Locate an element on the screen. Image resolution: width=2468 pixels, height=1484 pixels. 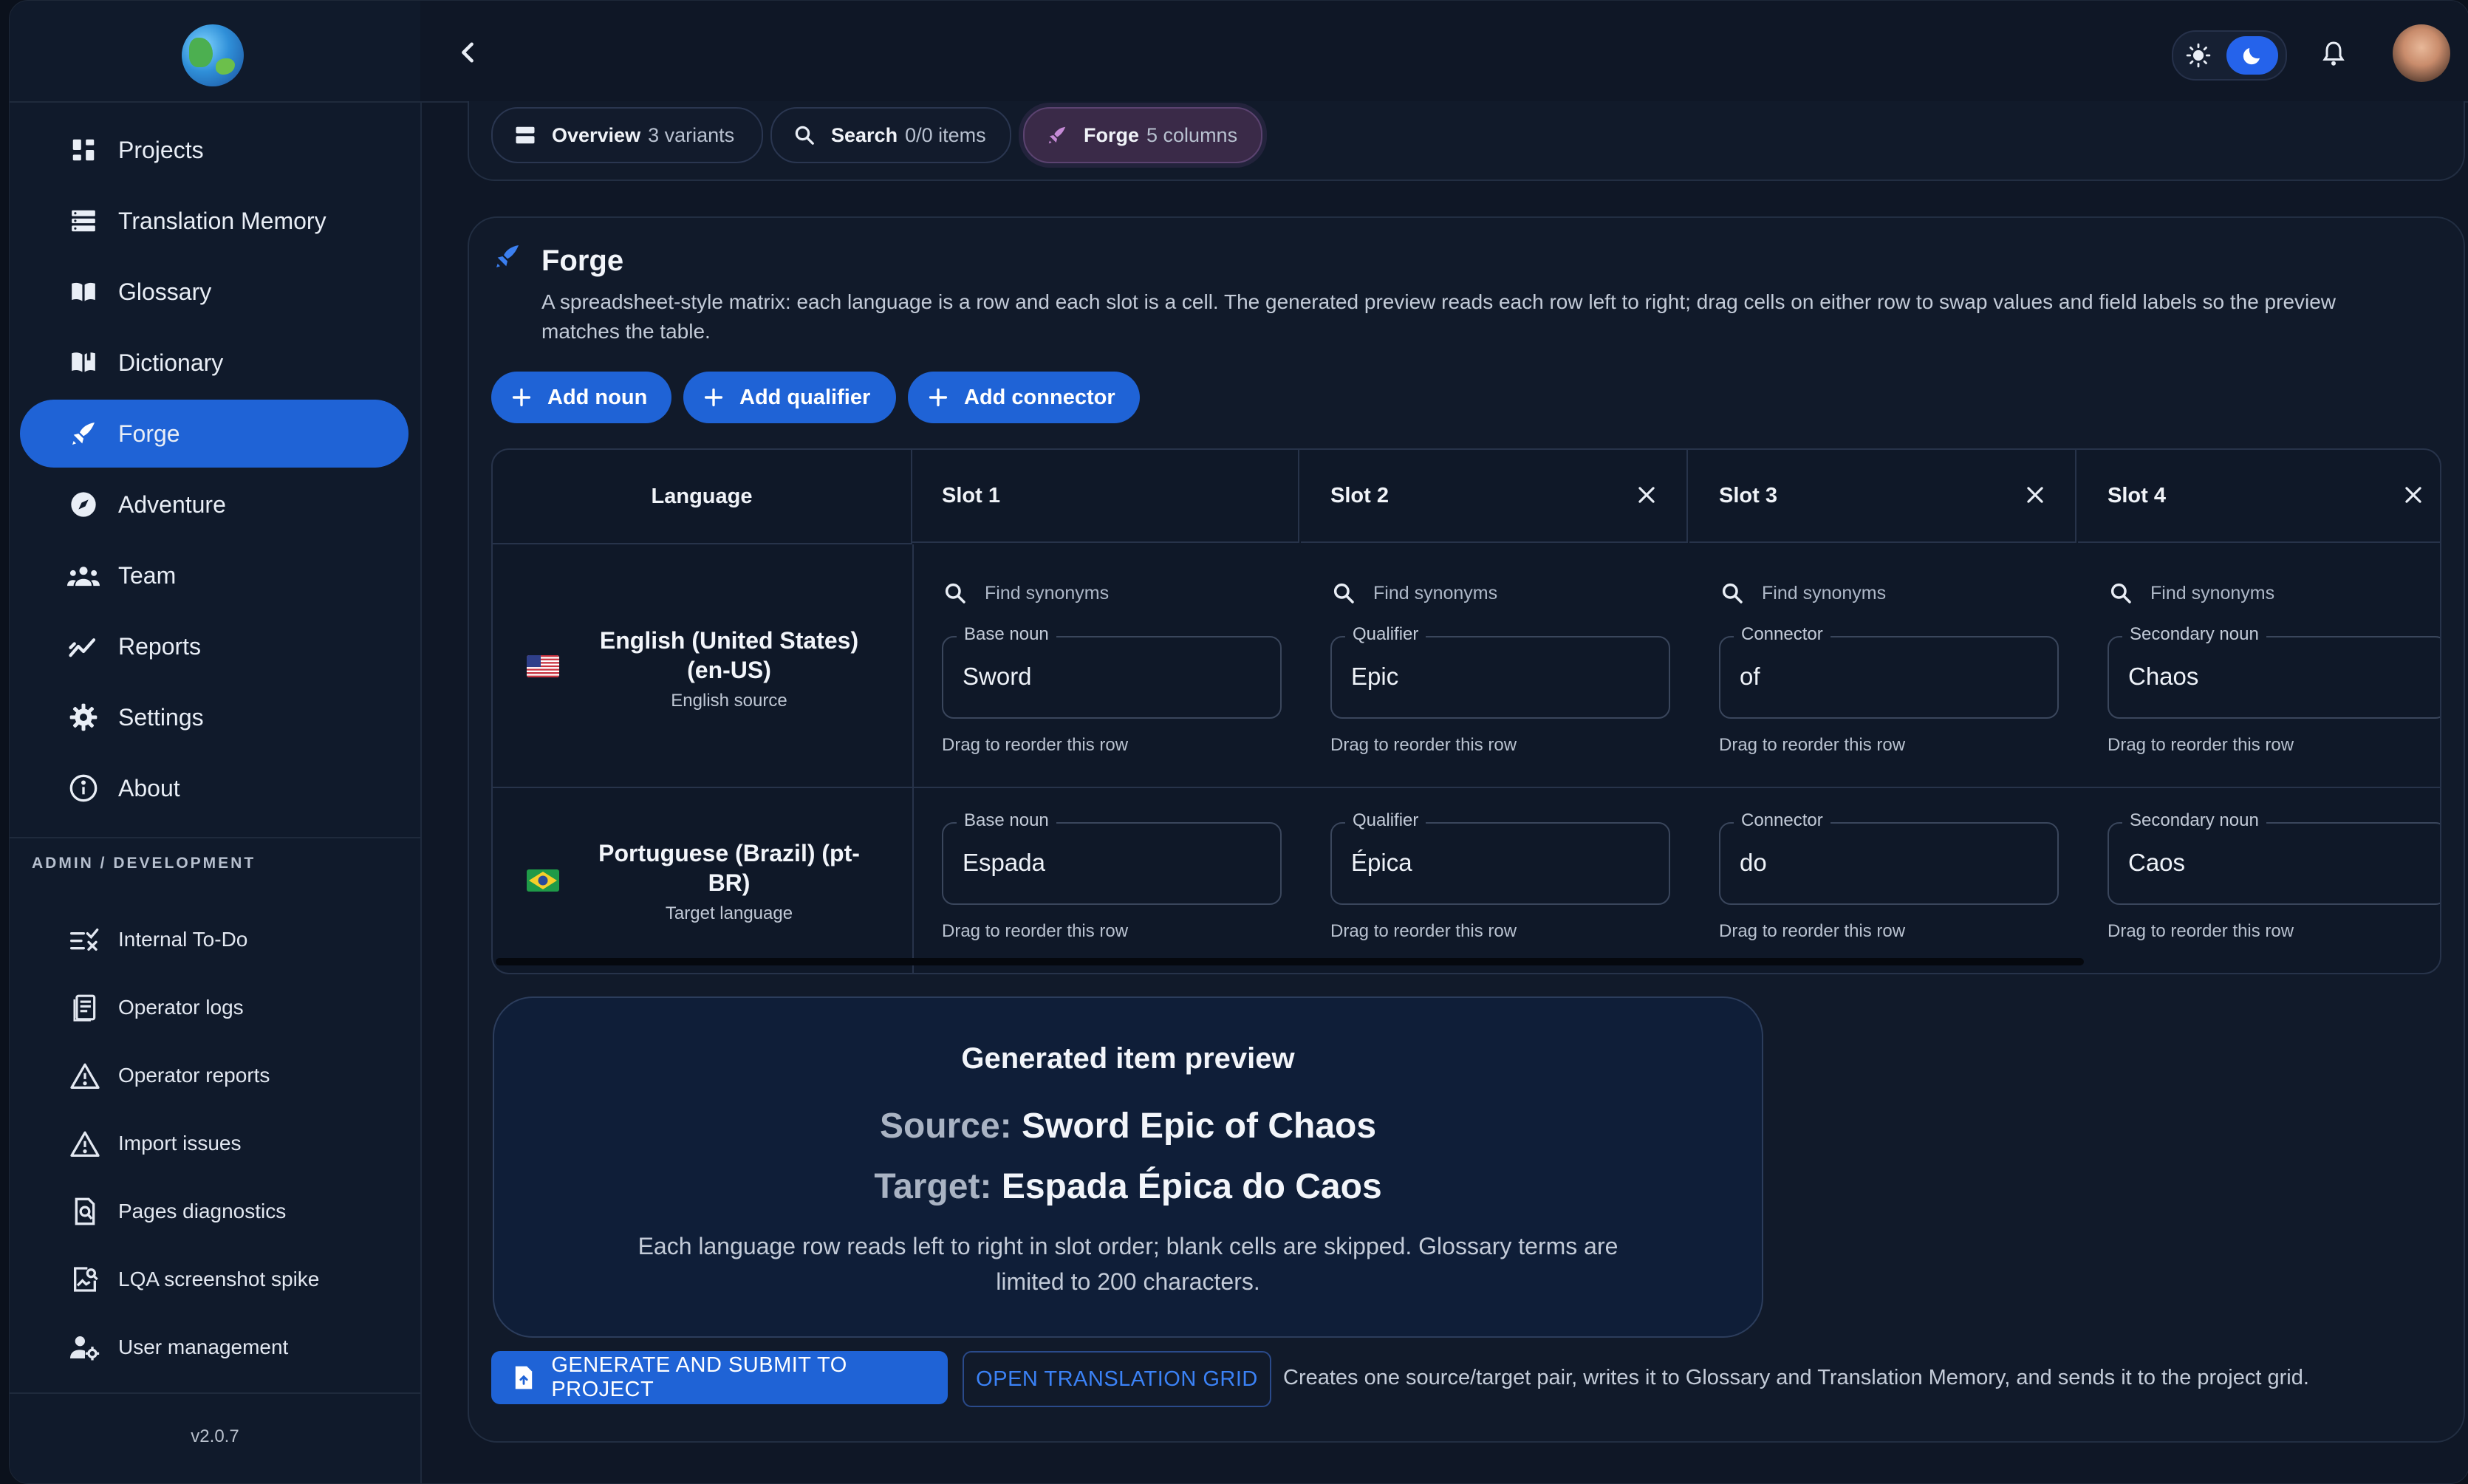
sidebar-item-translation-memory: Translation Memory is located at coordinates (215, 221).